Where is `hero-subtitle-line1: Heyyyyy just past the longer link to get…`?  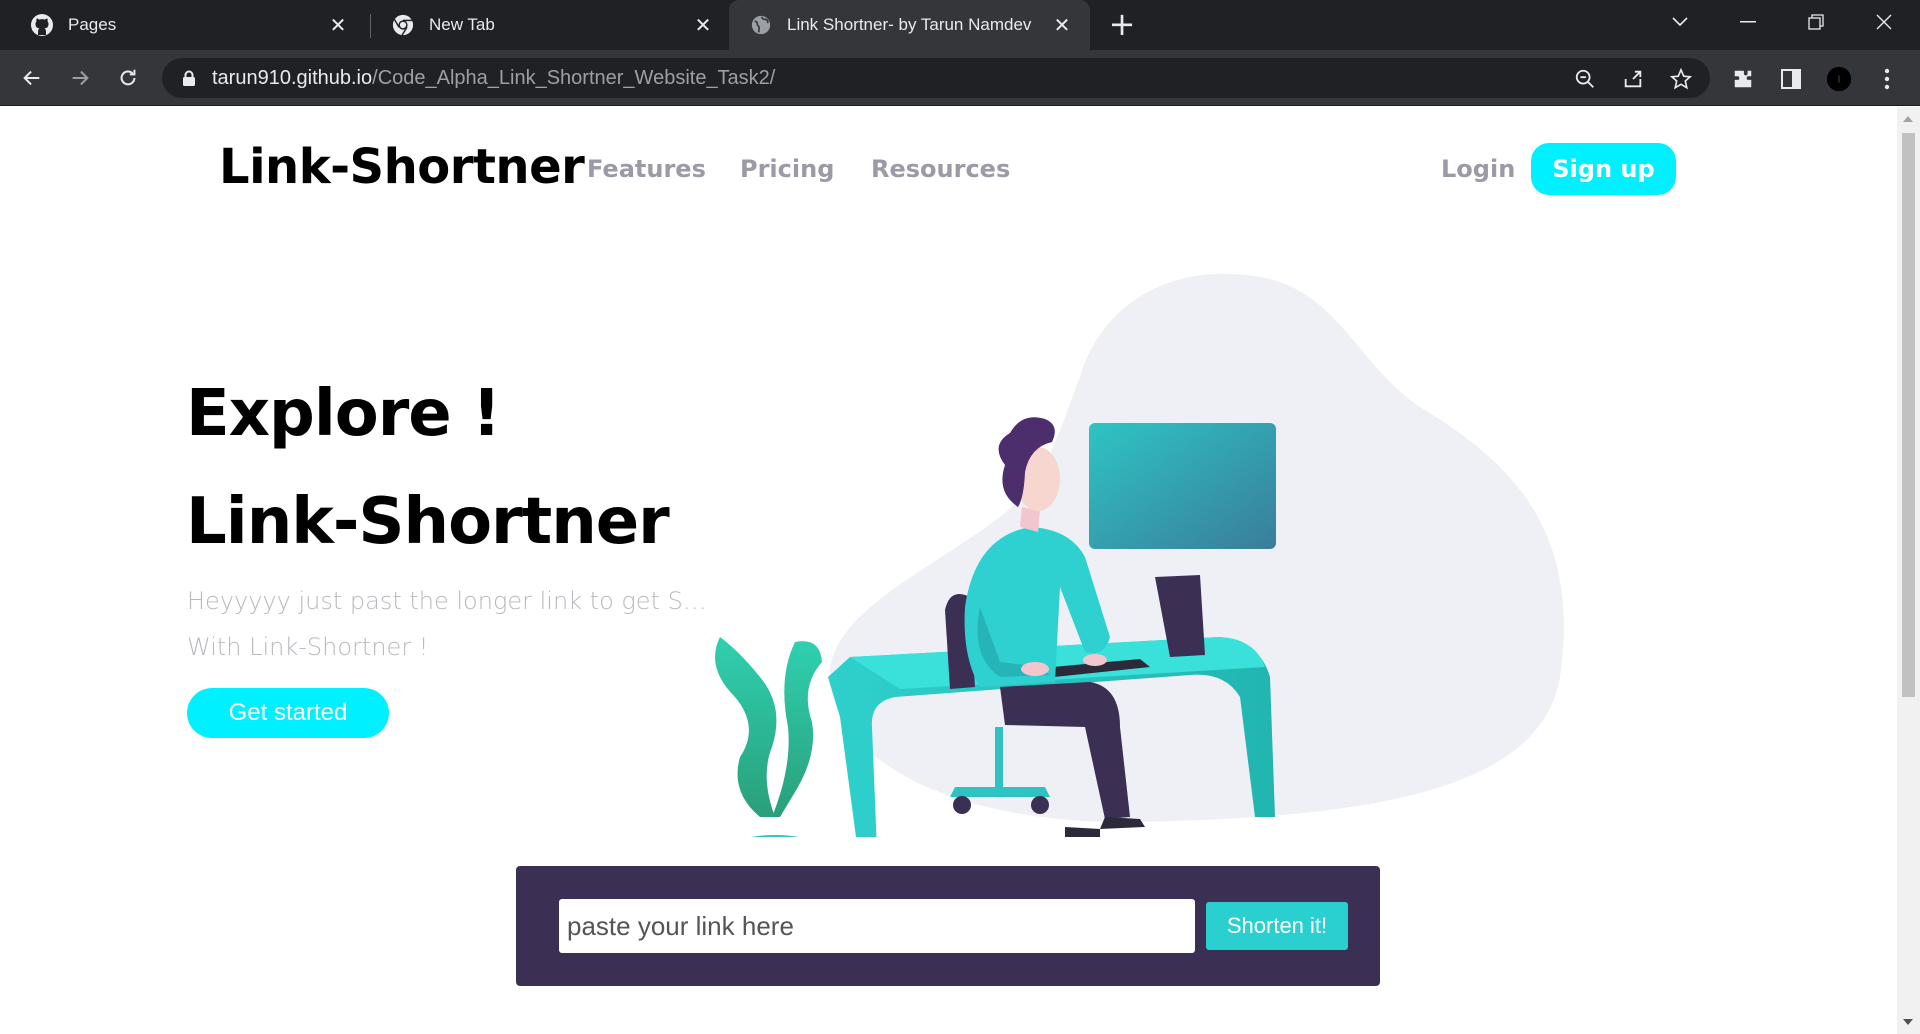 hero-subtitle-line1: Heyyyyy just past the longer link to get… is located at coordinates (454, 601).